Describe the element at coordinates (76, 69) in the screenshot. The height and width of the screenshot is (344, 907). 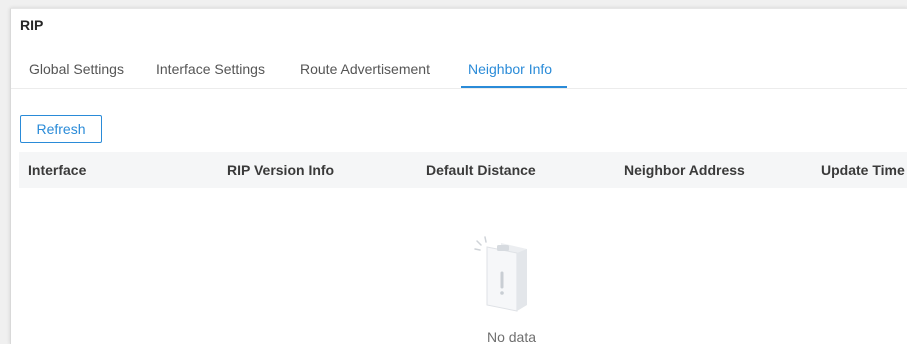
I see `tab-global-settings: Global Settings` at that location.